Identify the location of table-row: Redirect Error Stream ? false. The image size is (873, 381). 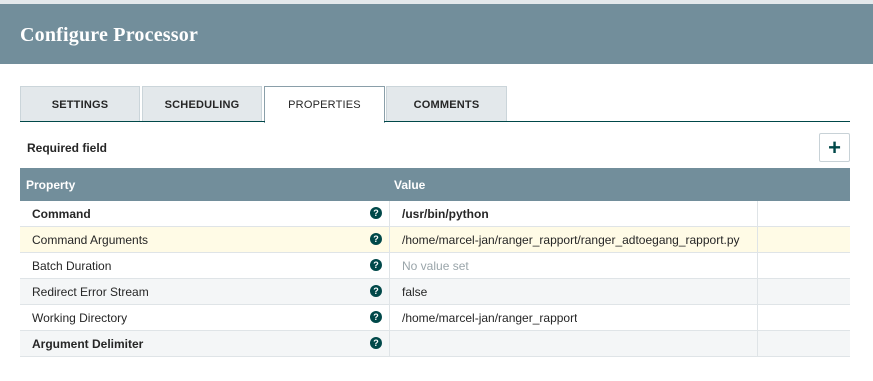
(435, 292).